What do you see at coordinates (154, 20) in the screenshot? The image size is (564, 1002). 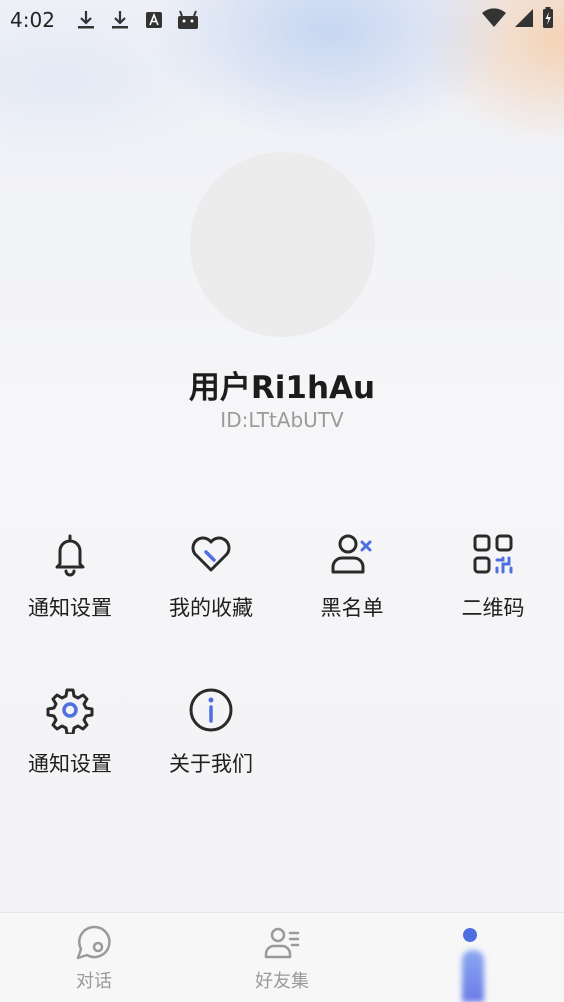 I see `translate-a-icon` at bounding box center [154, 20].